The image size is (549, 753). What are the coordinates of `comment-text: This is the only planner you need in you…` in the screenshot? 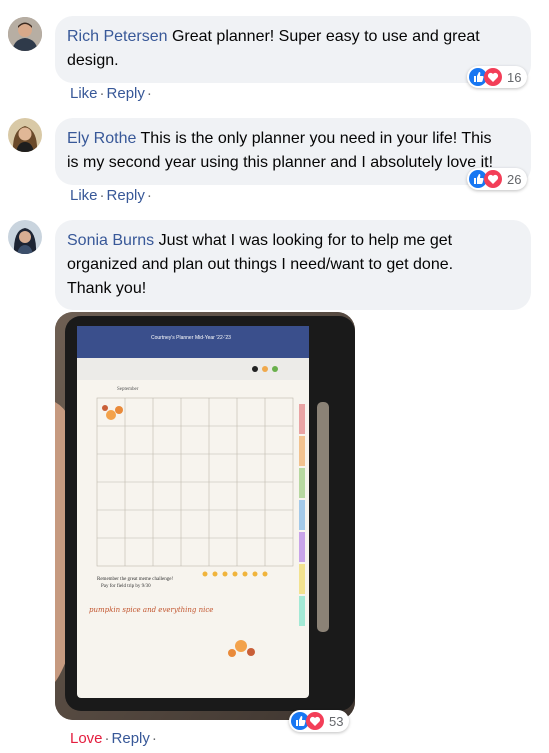 It's located at (316, 138).